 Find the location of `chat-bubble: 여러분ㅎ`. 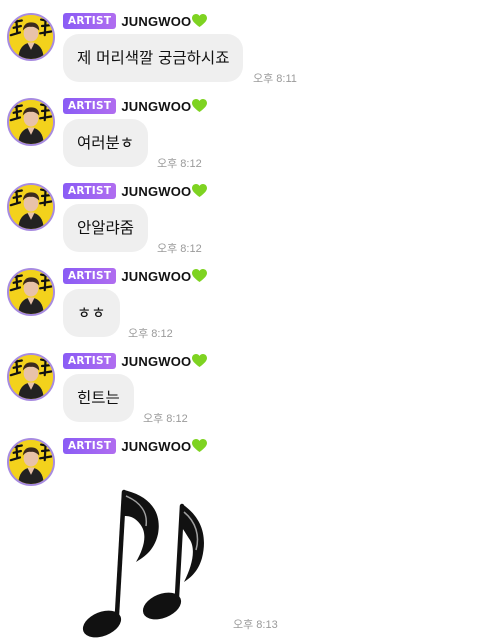

chat-bubble: 여러분ㅎ is located at coordinates (106, 143).